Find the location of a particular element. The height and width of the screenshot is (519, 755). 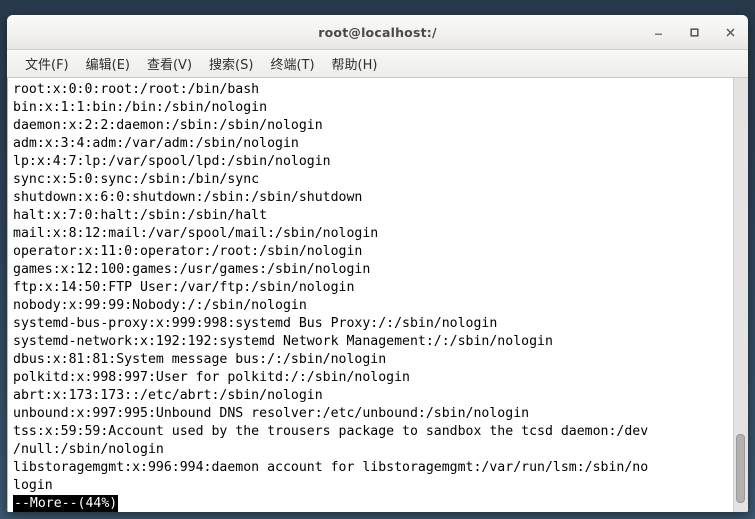

close-button is located at coordinates (730, 33).